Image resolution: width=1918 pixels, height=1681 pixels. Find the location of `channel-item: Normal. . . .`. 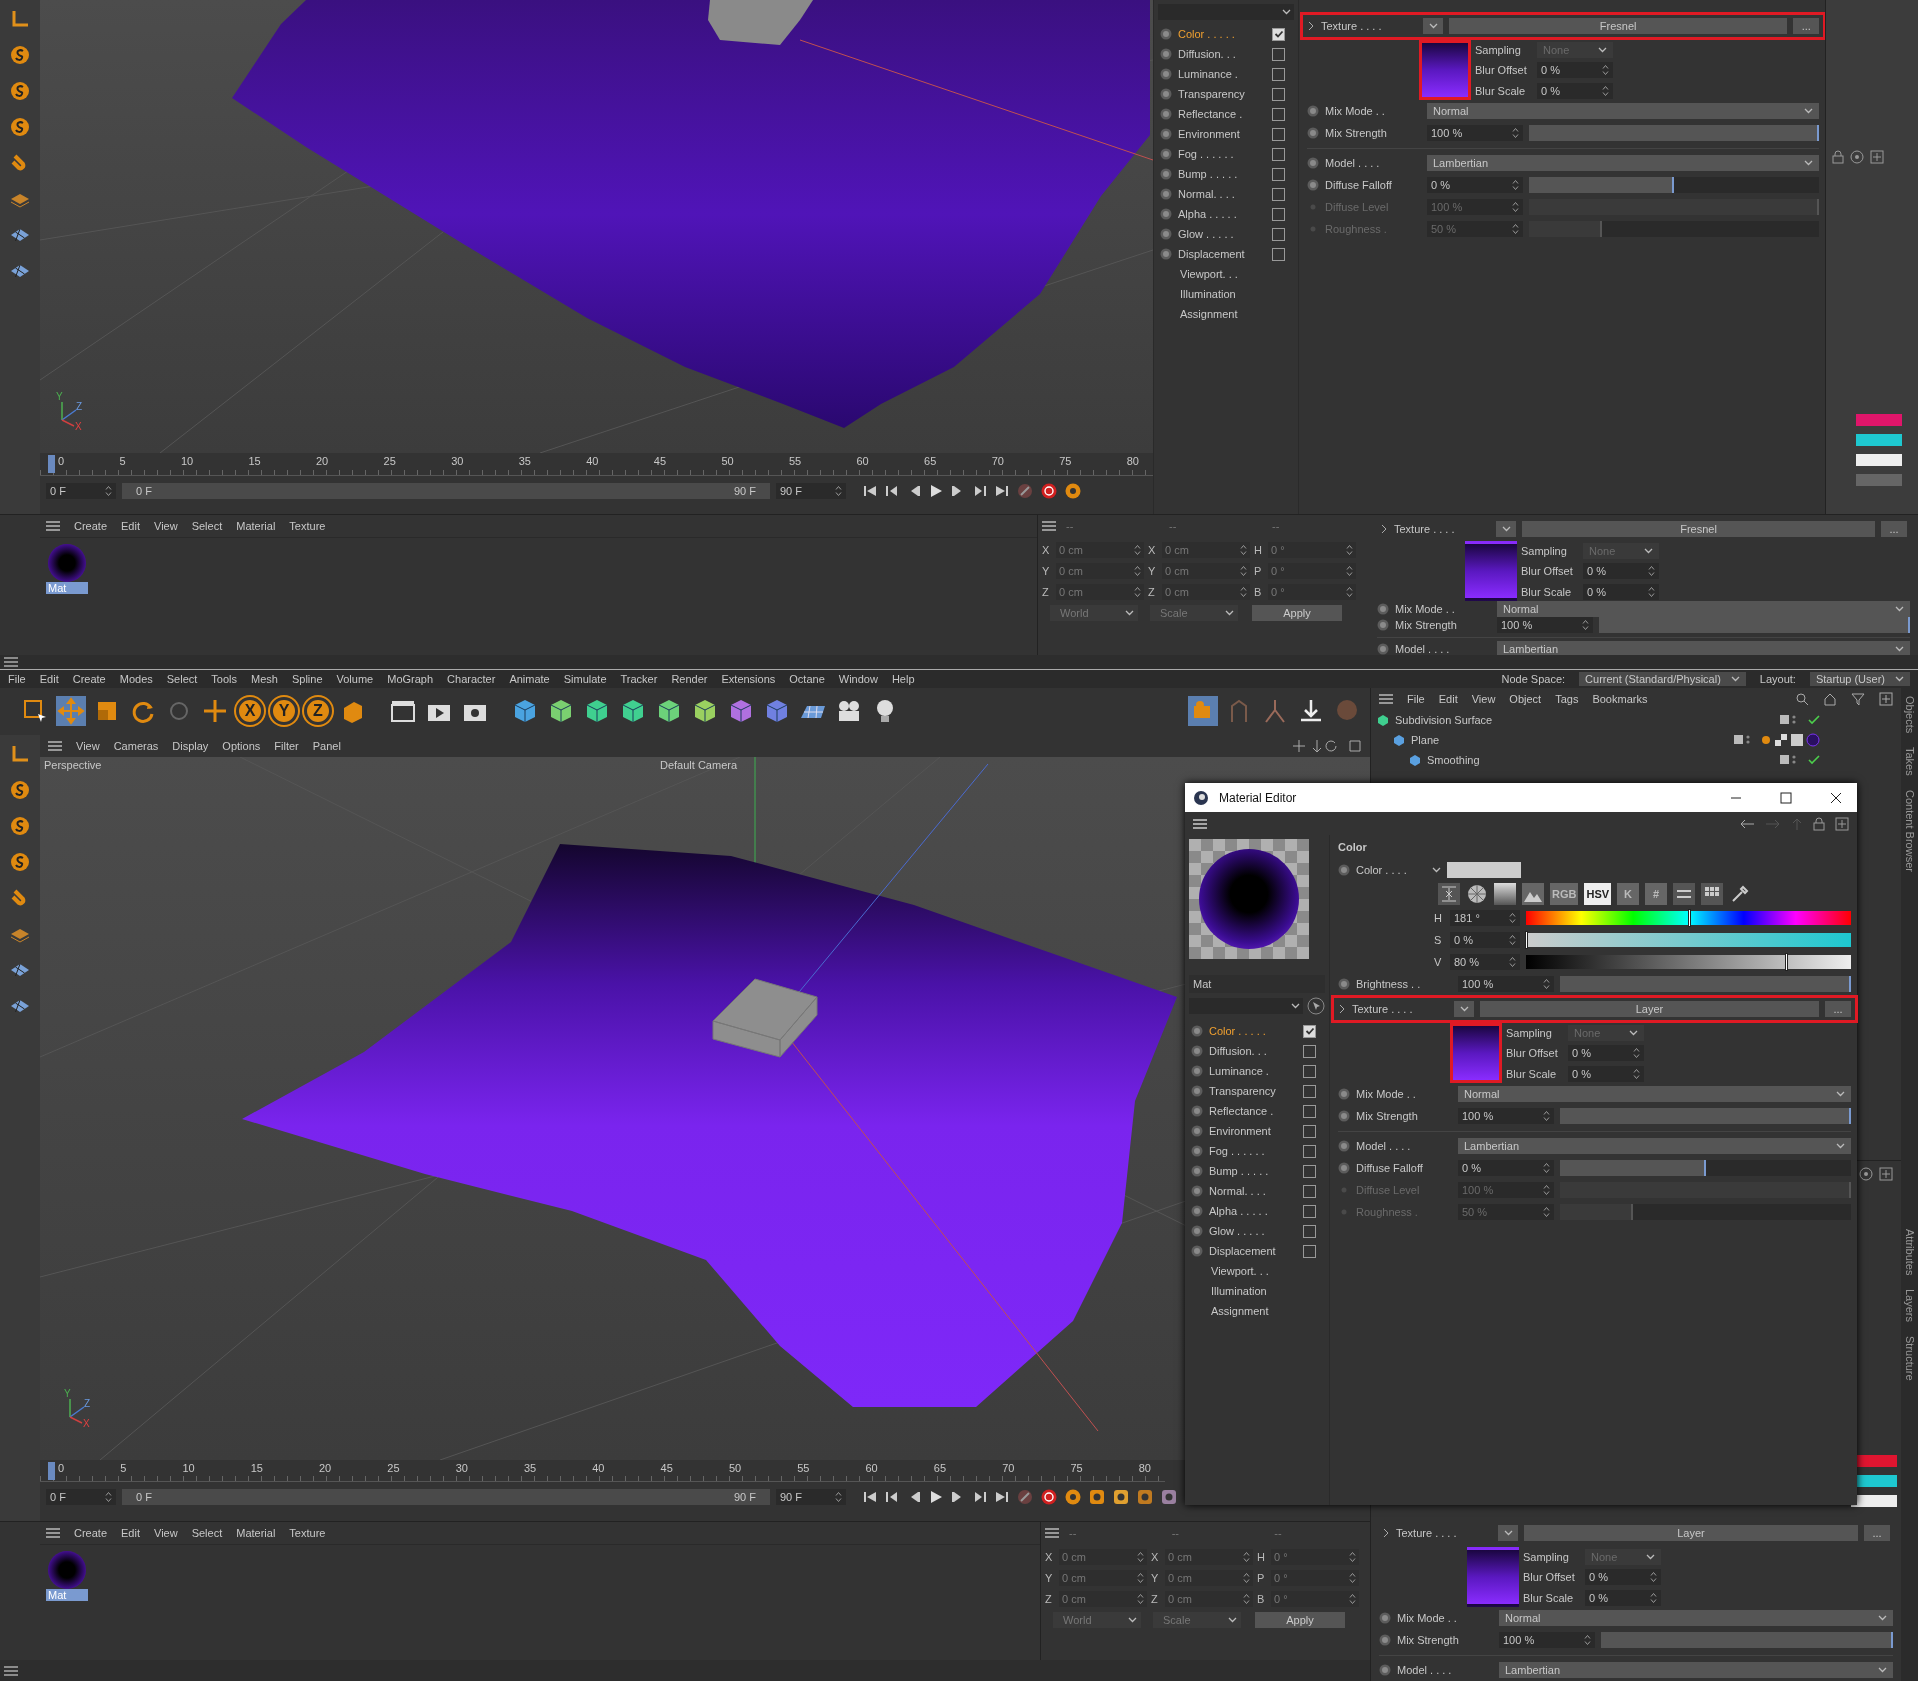

channel-item: Normal. . . . is located at coordinates (1226, 194).